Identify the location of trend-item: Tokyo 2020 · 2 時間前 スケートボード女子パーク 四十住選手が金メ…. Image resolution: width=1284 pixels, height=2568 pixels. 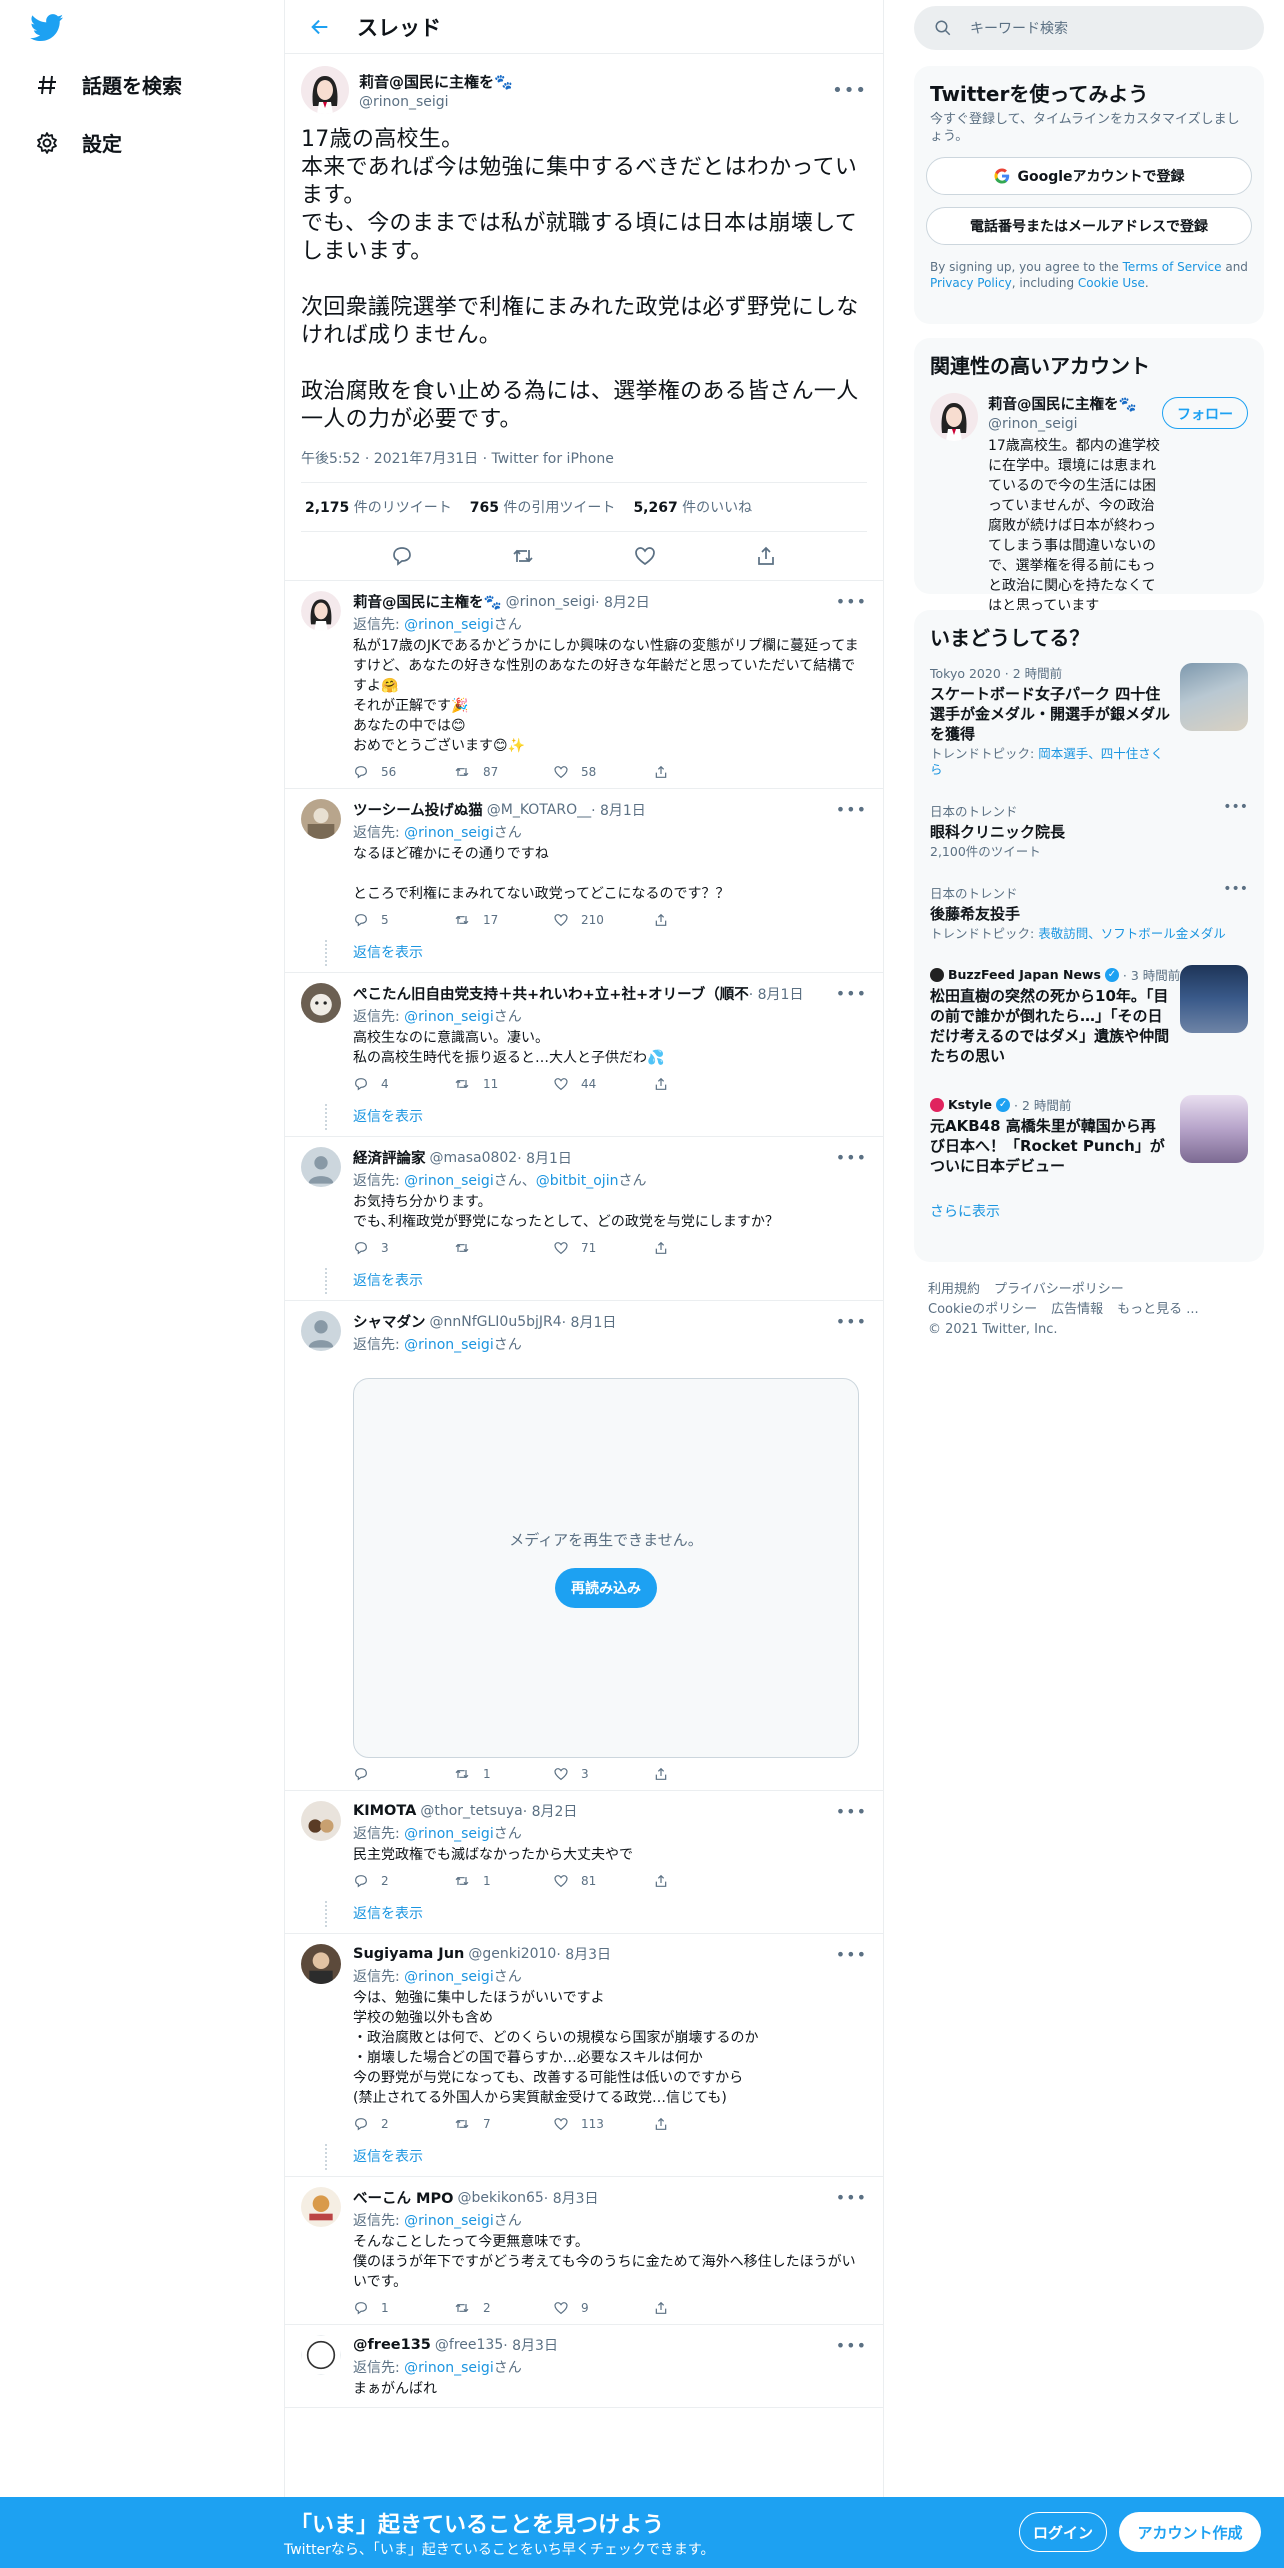
(1089, 720).